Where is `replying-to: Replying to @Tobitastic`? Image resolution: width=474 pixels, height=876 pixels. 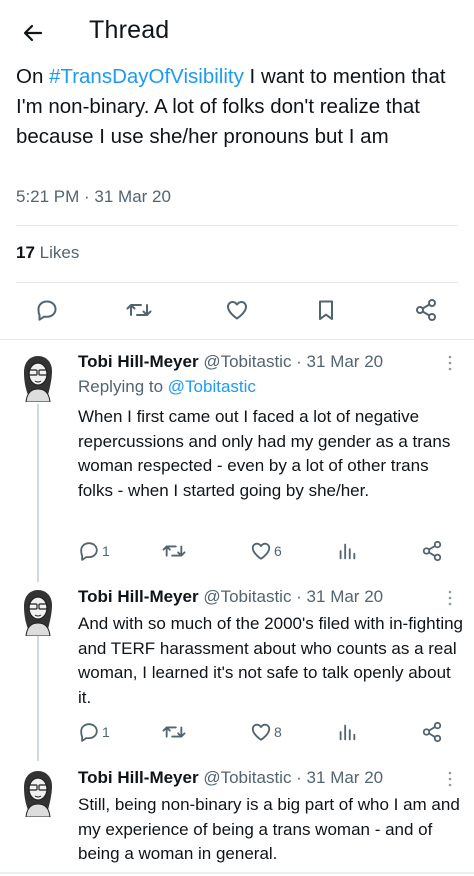
replying-to: Replying to @Tobitastic is located at coordinates (167, 387).